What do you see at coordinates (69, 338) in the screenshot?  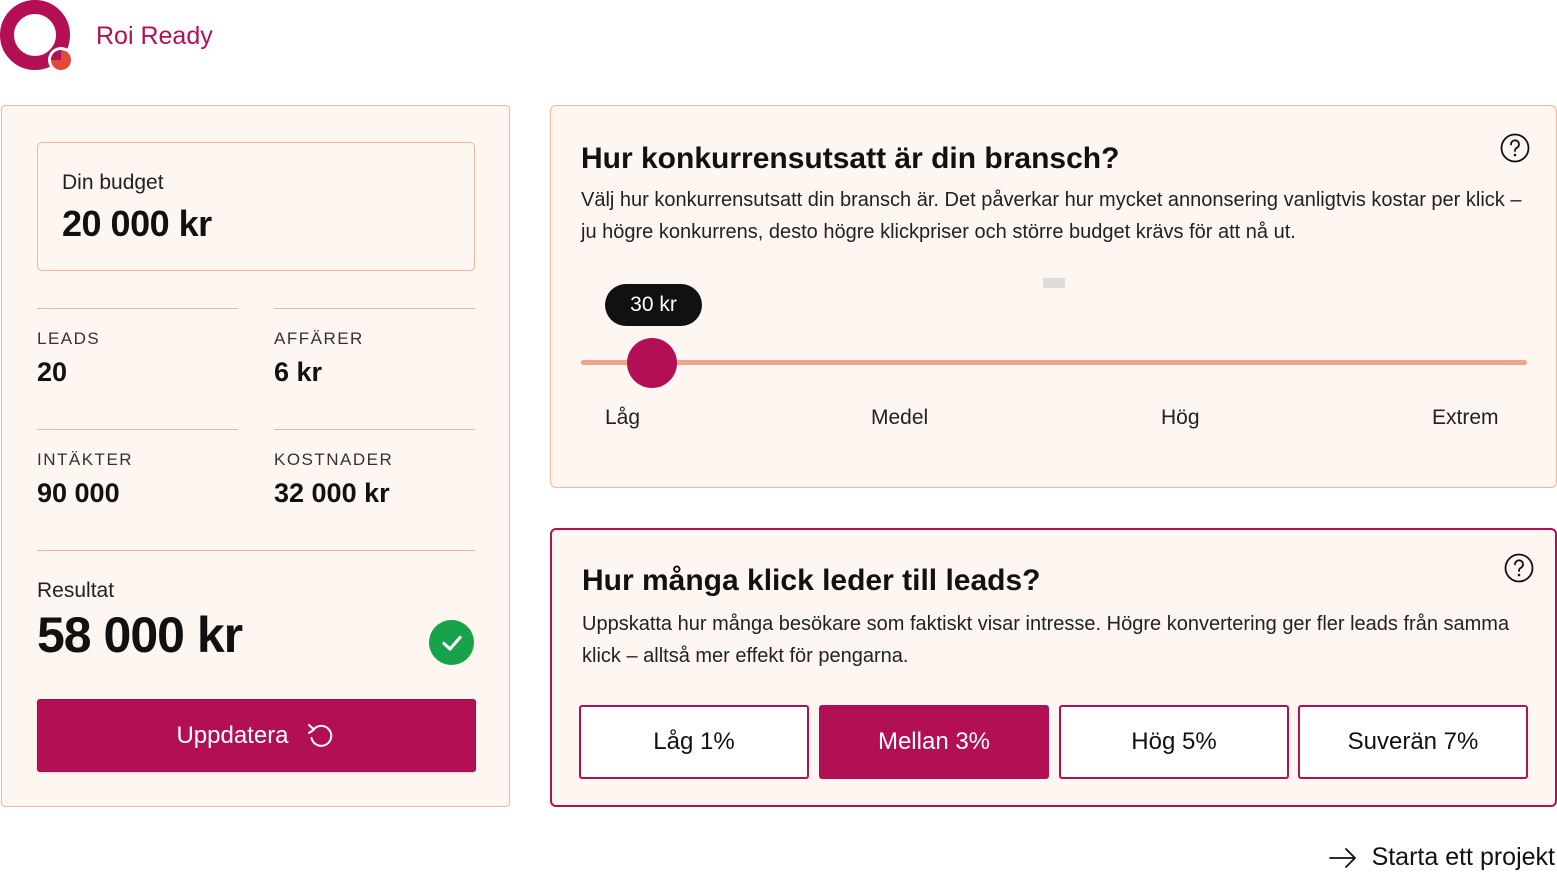 I see `stat-label: LEADS` at bounding box center [69, 338].